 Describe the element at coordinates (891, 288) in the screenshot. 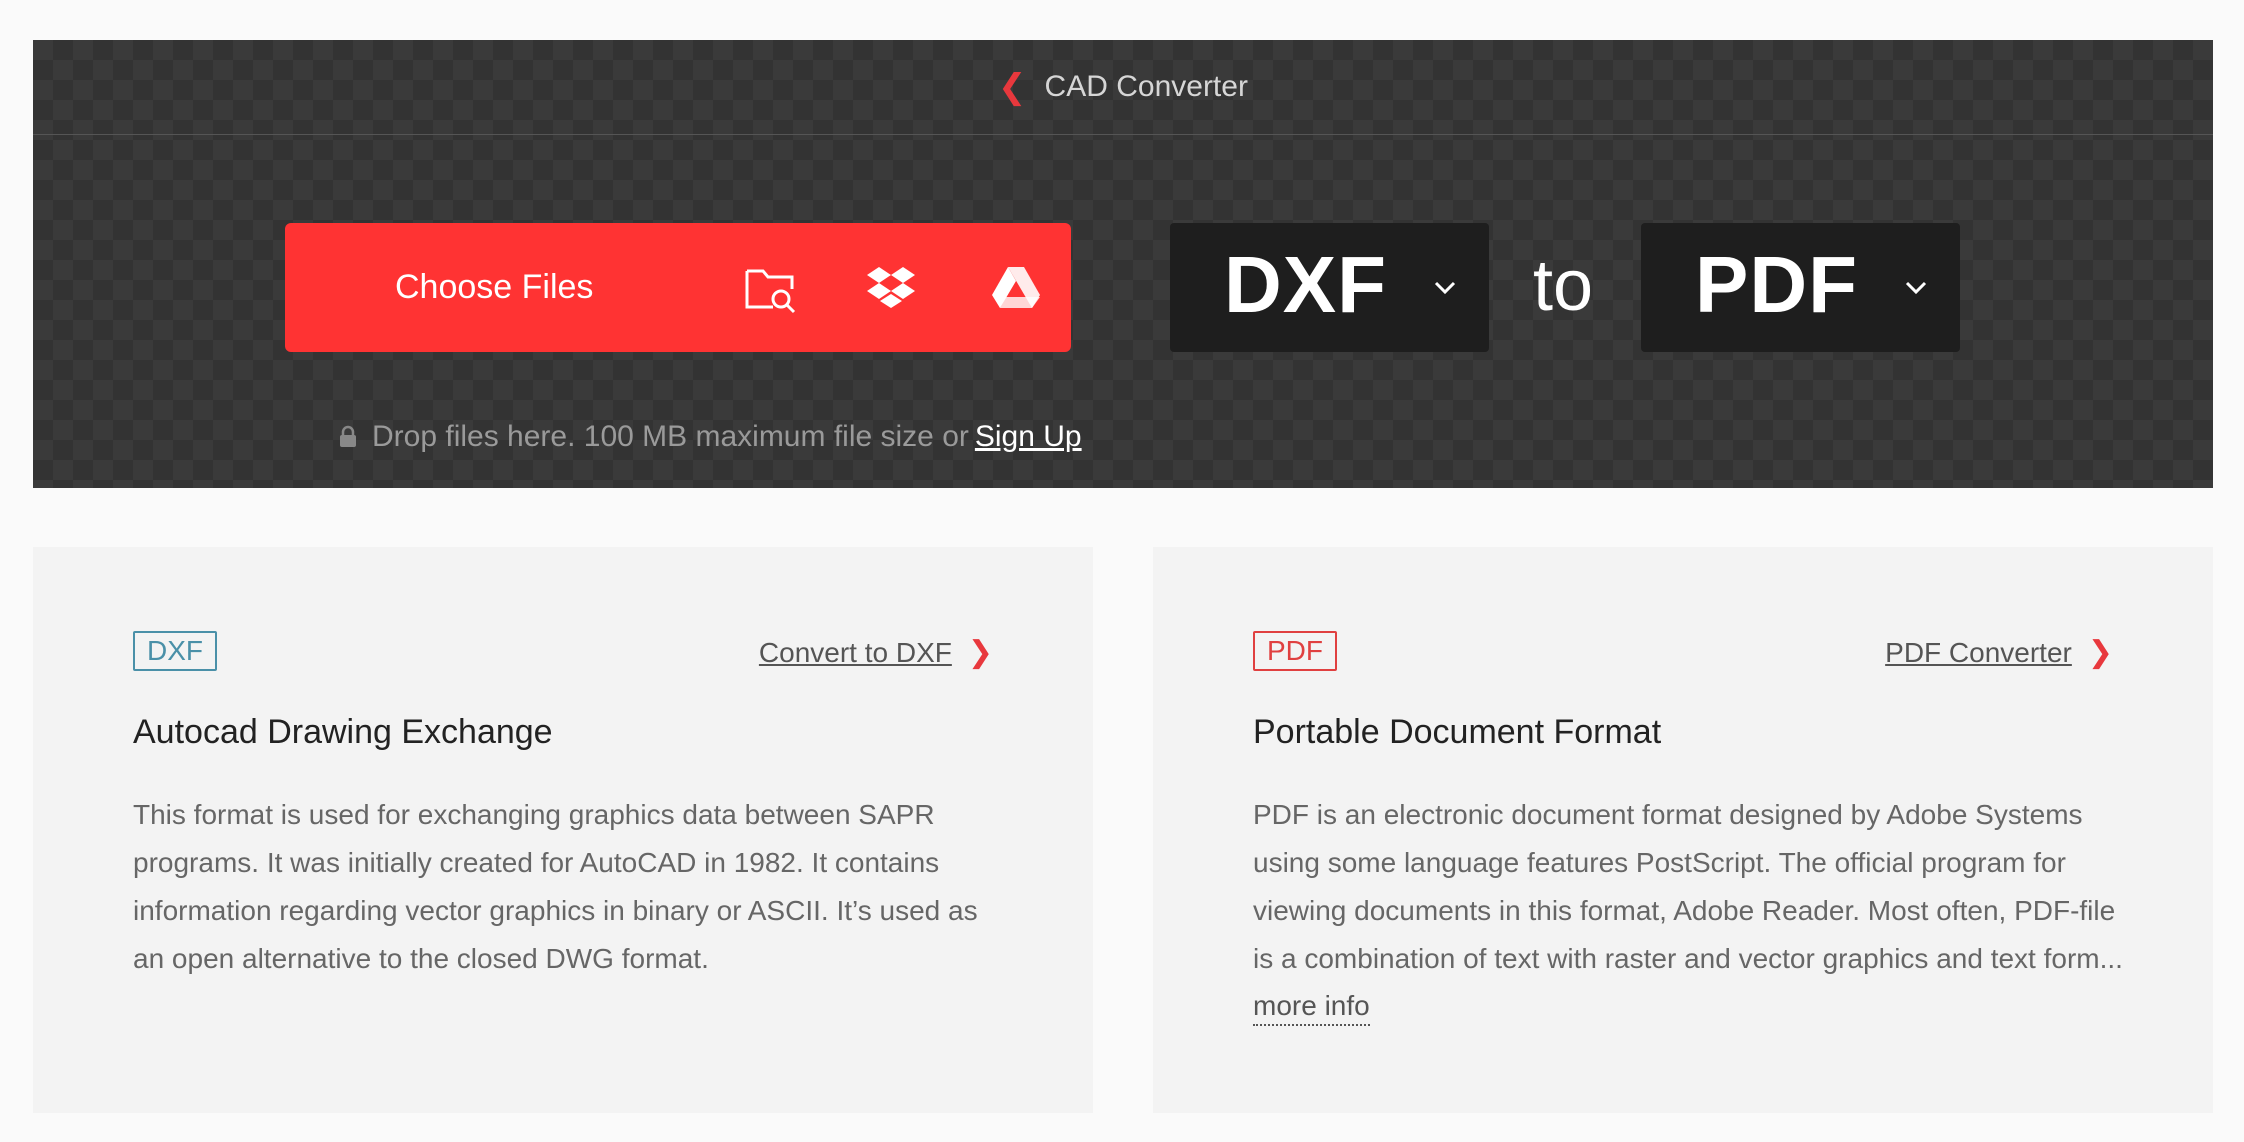

I see `dropbox-icon` at that location.